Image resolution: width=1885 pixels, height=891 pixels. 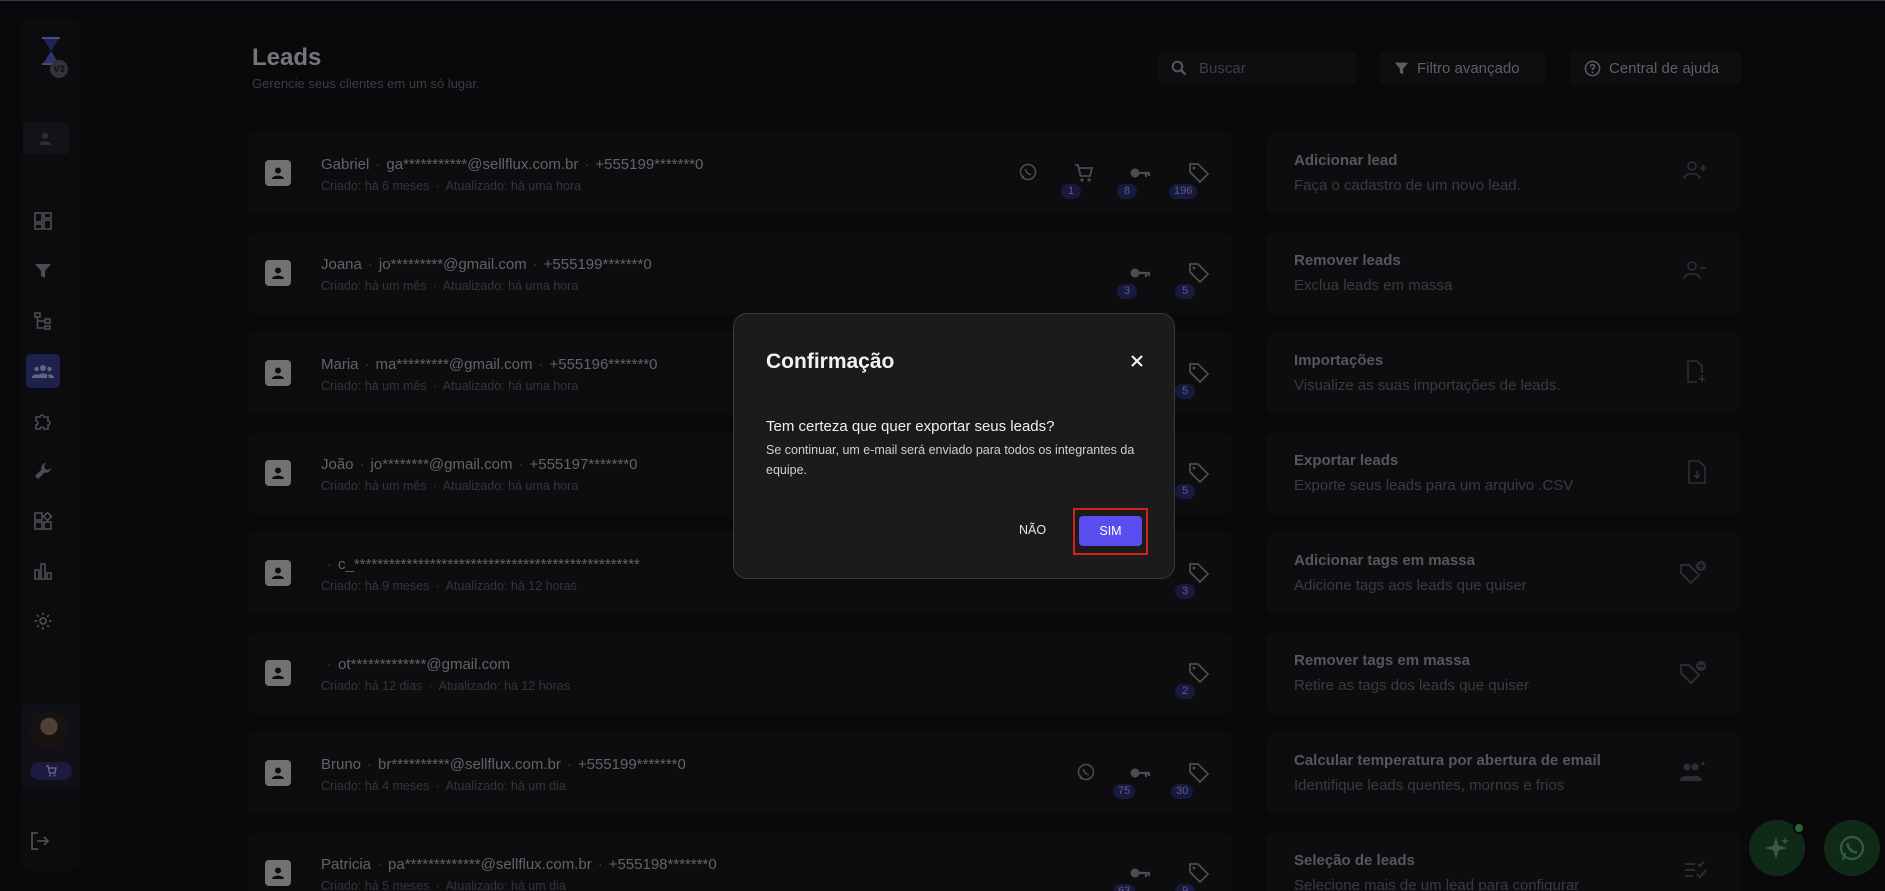 What do you see at coordinates (1137, 361) in the screenshot?
I see `close-icon` at bounding box center [1137, 361].